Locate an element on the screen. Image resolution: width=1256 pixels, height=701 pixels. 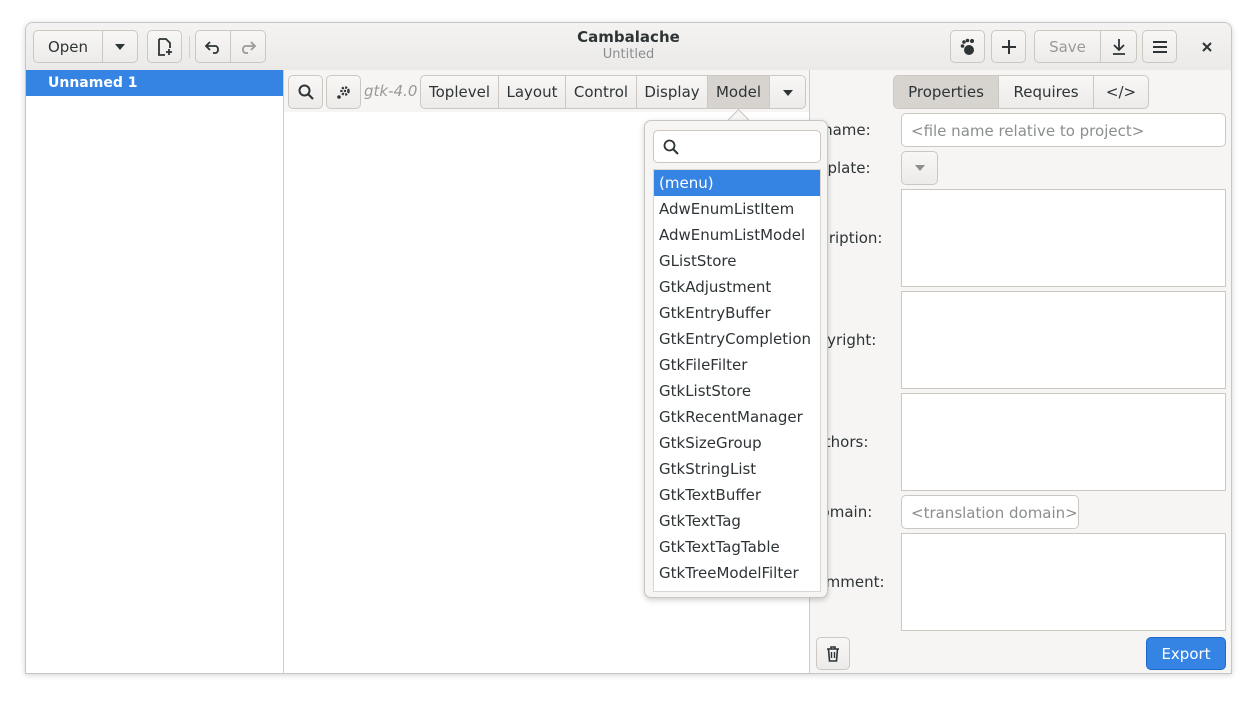
tree-item-ui-file: Unnamed 1 is located at coordinates (154, 83).